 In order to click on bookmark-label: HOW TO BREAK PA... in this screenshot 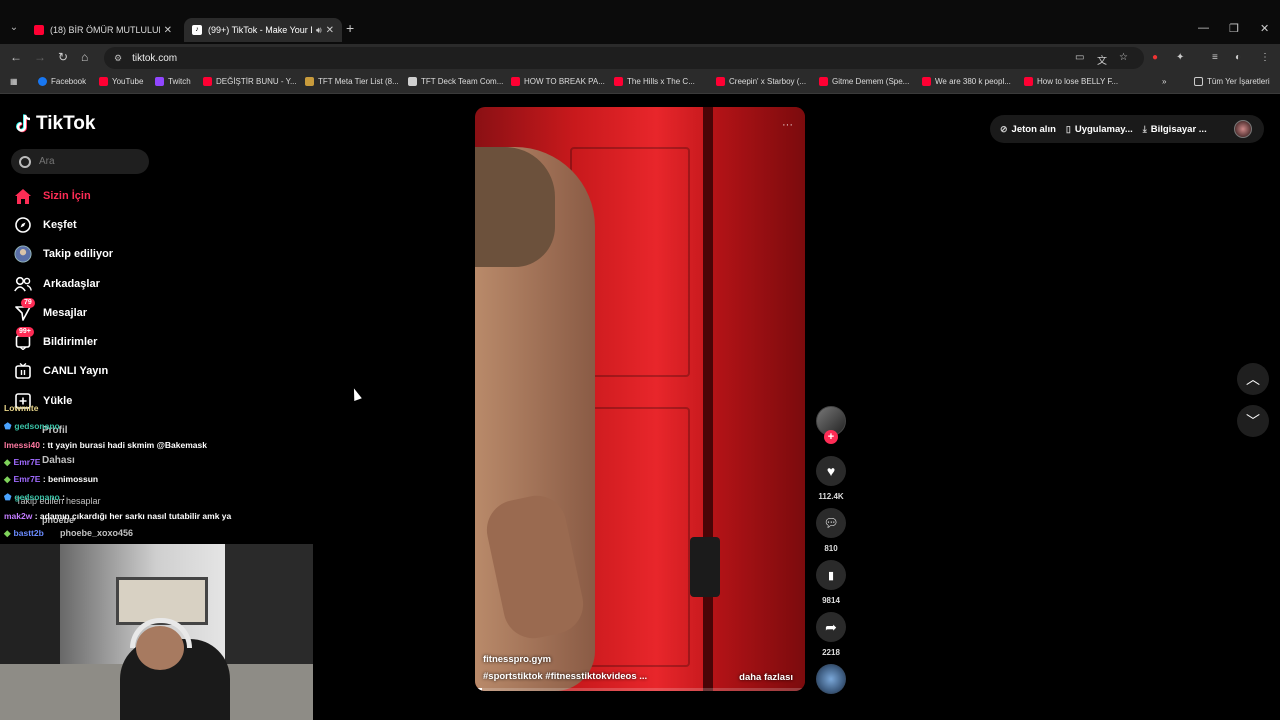, I will do `click(564, 81)`.